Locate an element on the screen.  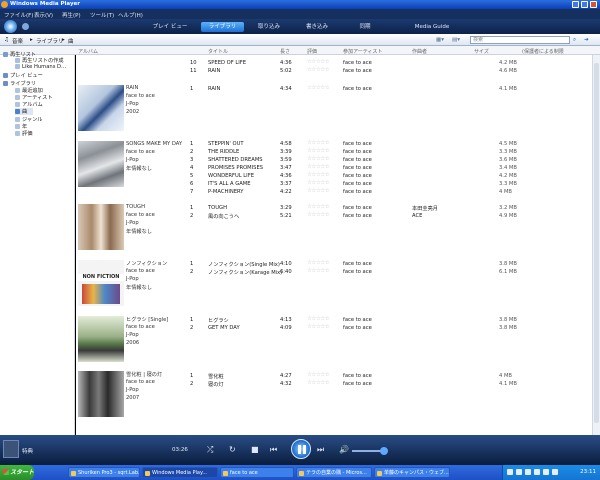
search-icon: ⌕ is located at coordinates (574, 40).